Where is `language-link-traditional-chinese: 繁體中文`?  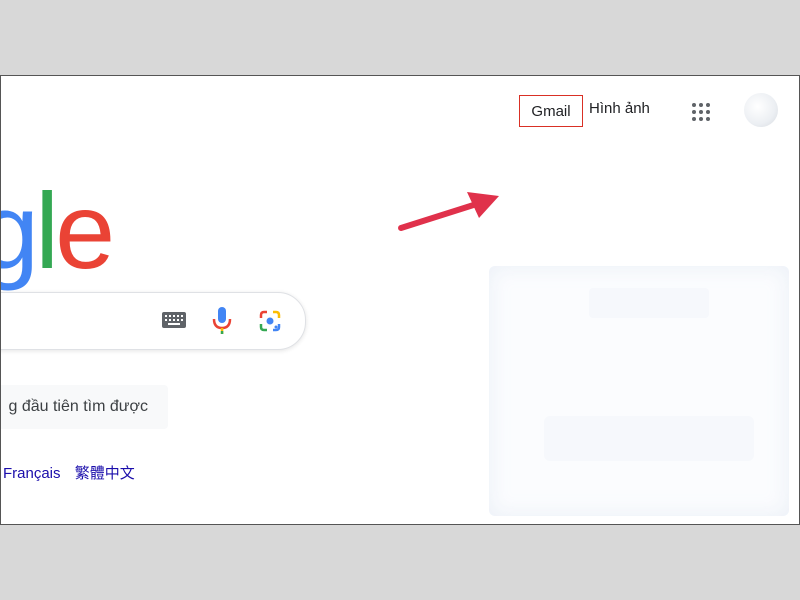 language-link-traditional-chinese: 繁體中文 is located at coordinates (105, 473).